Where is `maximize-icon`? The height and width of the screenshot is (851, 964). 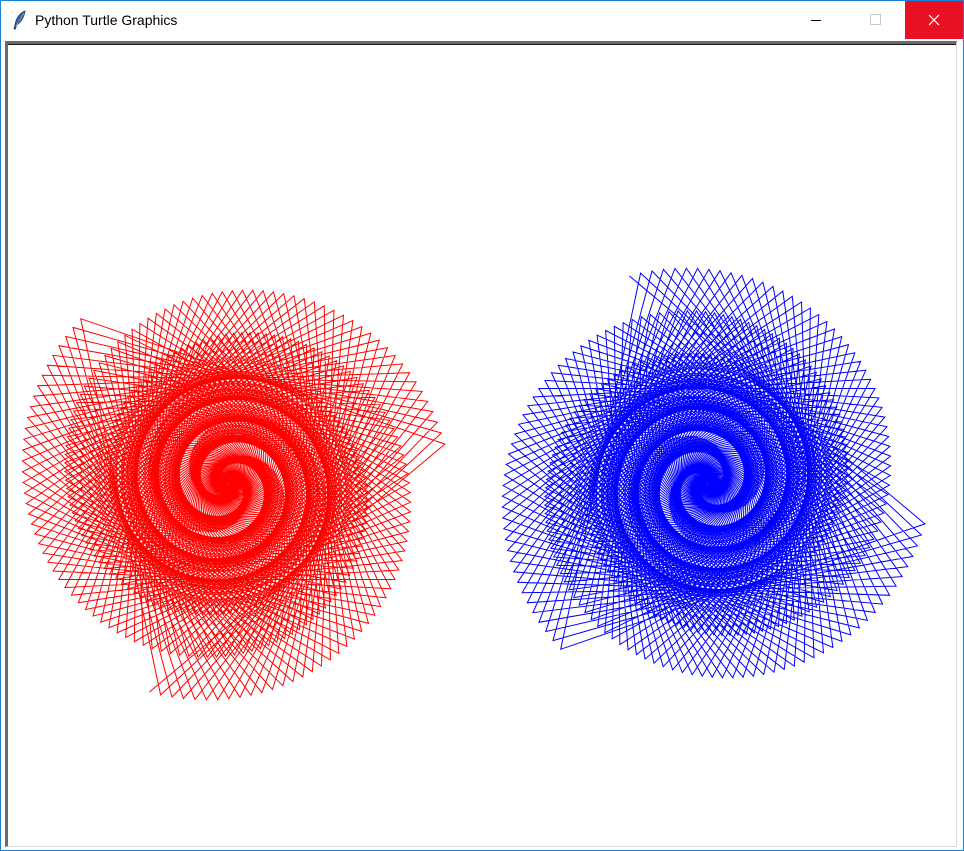 maximize-icon is located at coordinates (875, 19).